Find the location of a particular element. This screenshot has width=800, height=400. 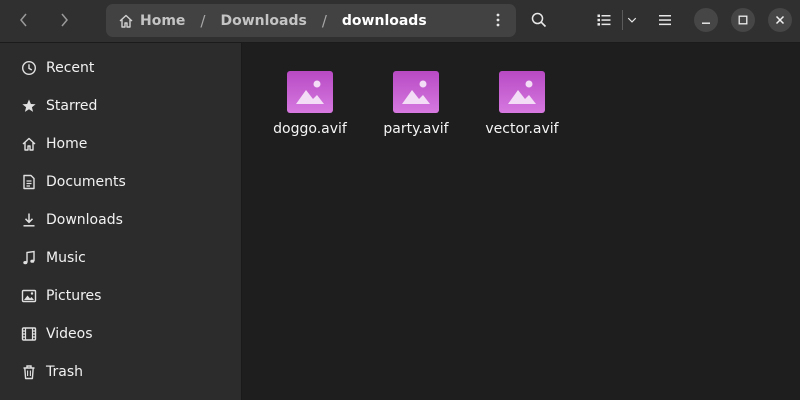

sidebar-item-label: Starred is located at coordinates (72, 106).